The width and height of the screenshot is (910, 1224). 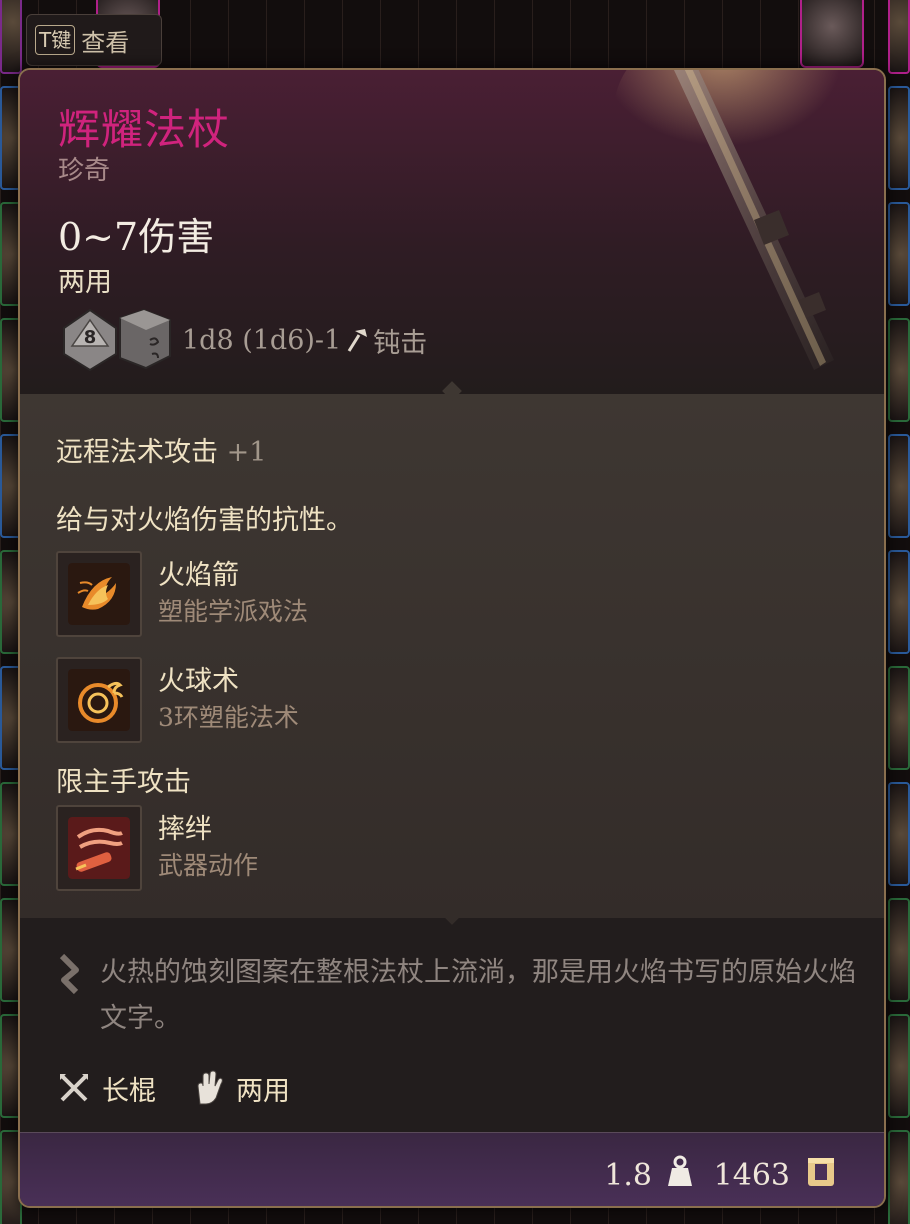 What do you see at coordinates (129, 1091) in the screenshot?
I see `weapon-type-label: 长棍` at bounding box center [129, 1091].